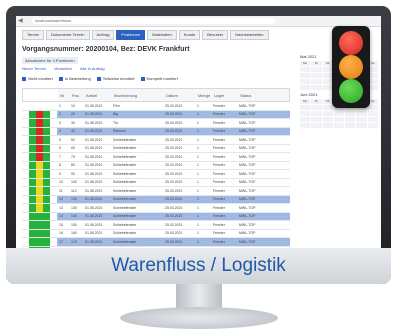  Describe the element at coordinates (103, 35) in the screenshot. I see `tab-item: Auftrag` at that location.